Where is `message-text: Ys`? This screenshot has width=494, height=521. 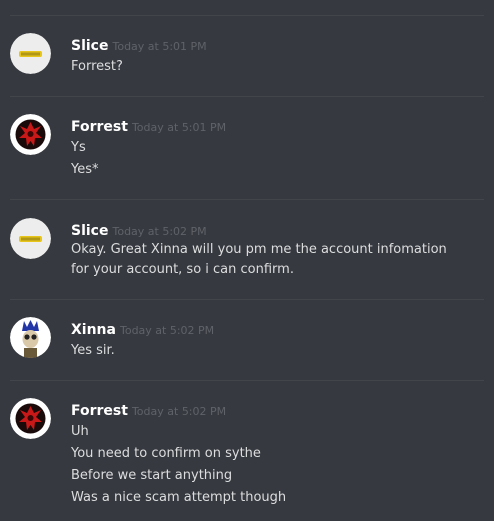
message-text: Ys is located at coordinates (78, 147).